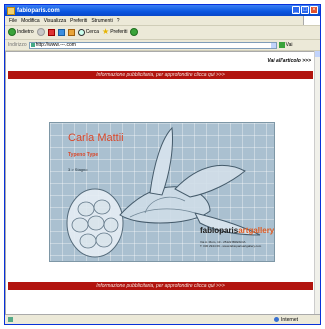 The width and height of the screenshot is (325, 329). Describe the element at coordinates (118, 21) in the screenshot. I see `menu-help: ?` at that location.